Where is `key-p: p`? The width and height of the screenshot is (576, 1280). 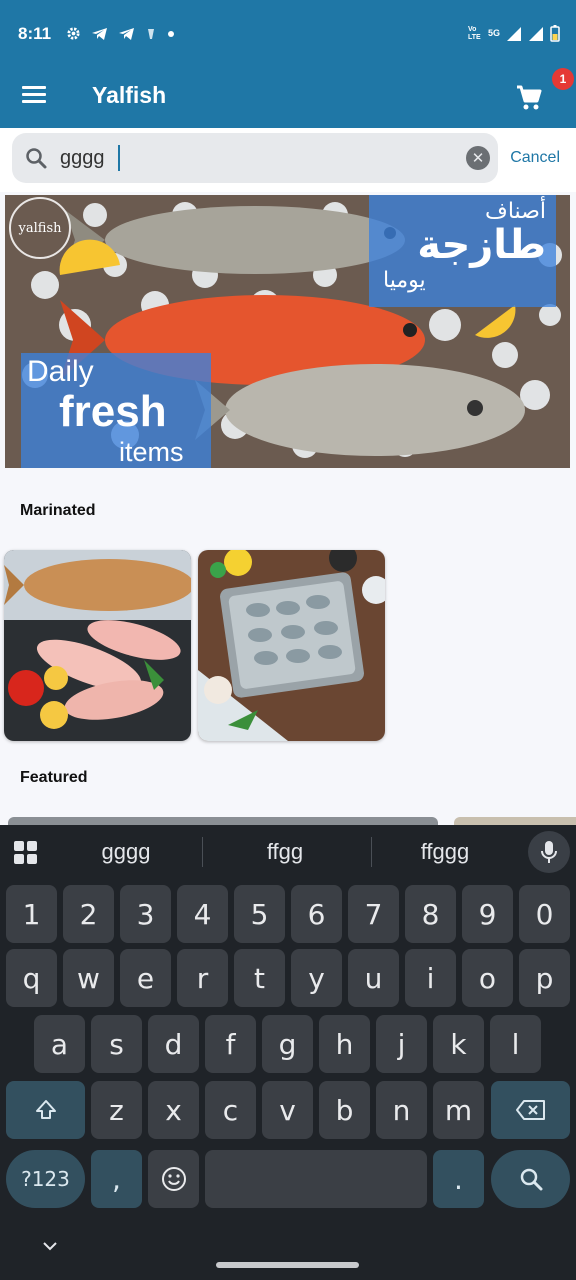 key-p: p is located at coordinates (544, 978).